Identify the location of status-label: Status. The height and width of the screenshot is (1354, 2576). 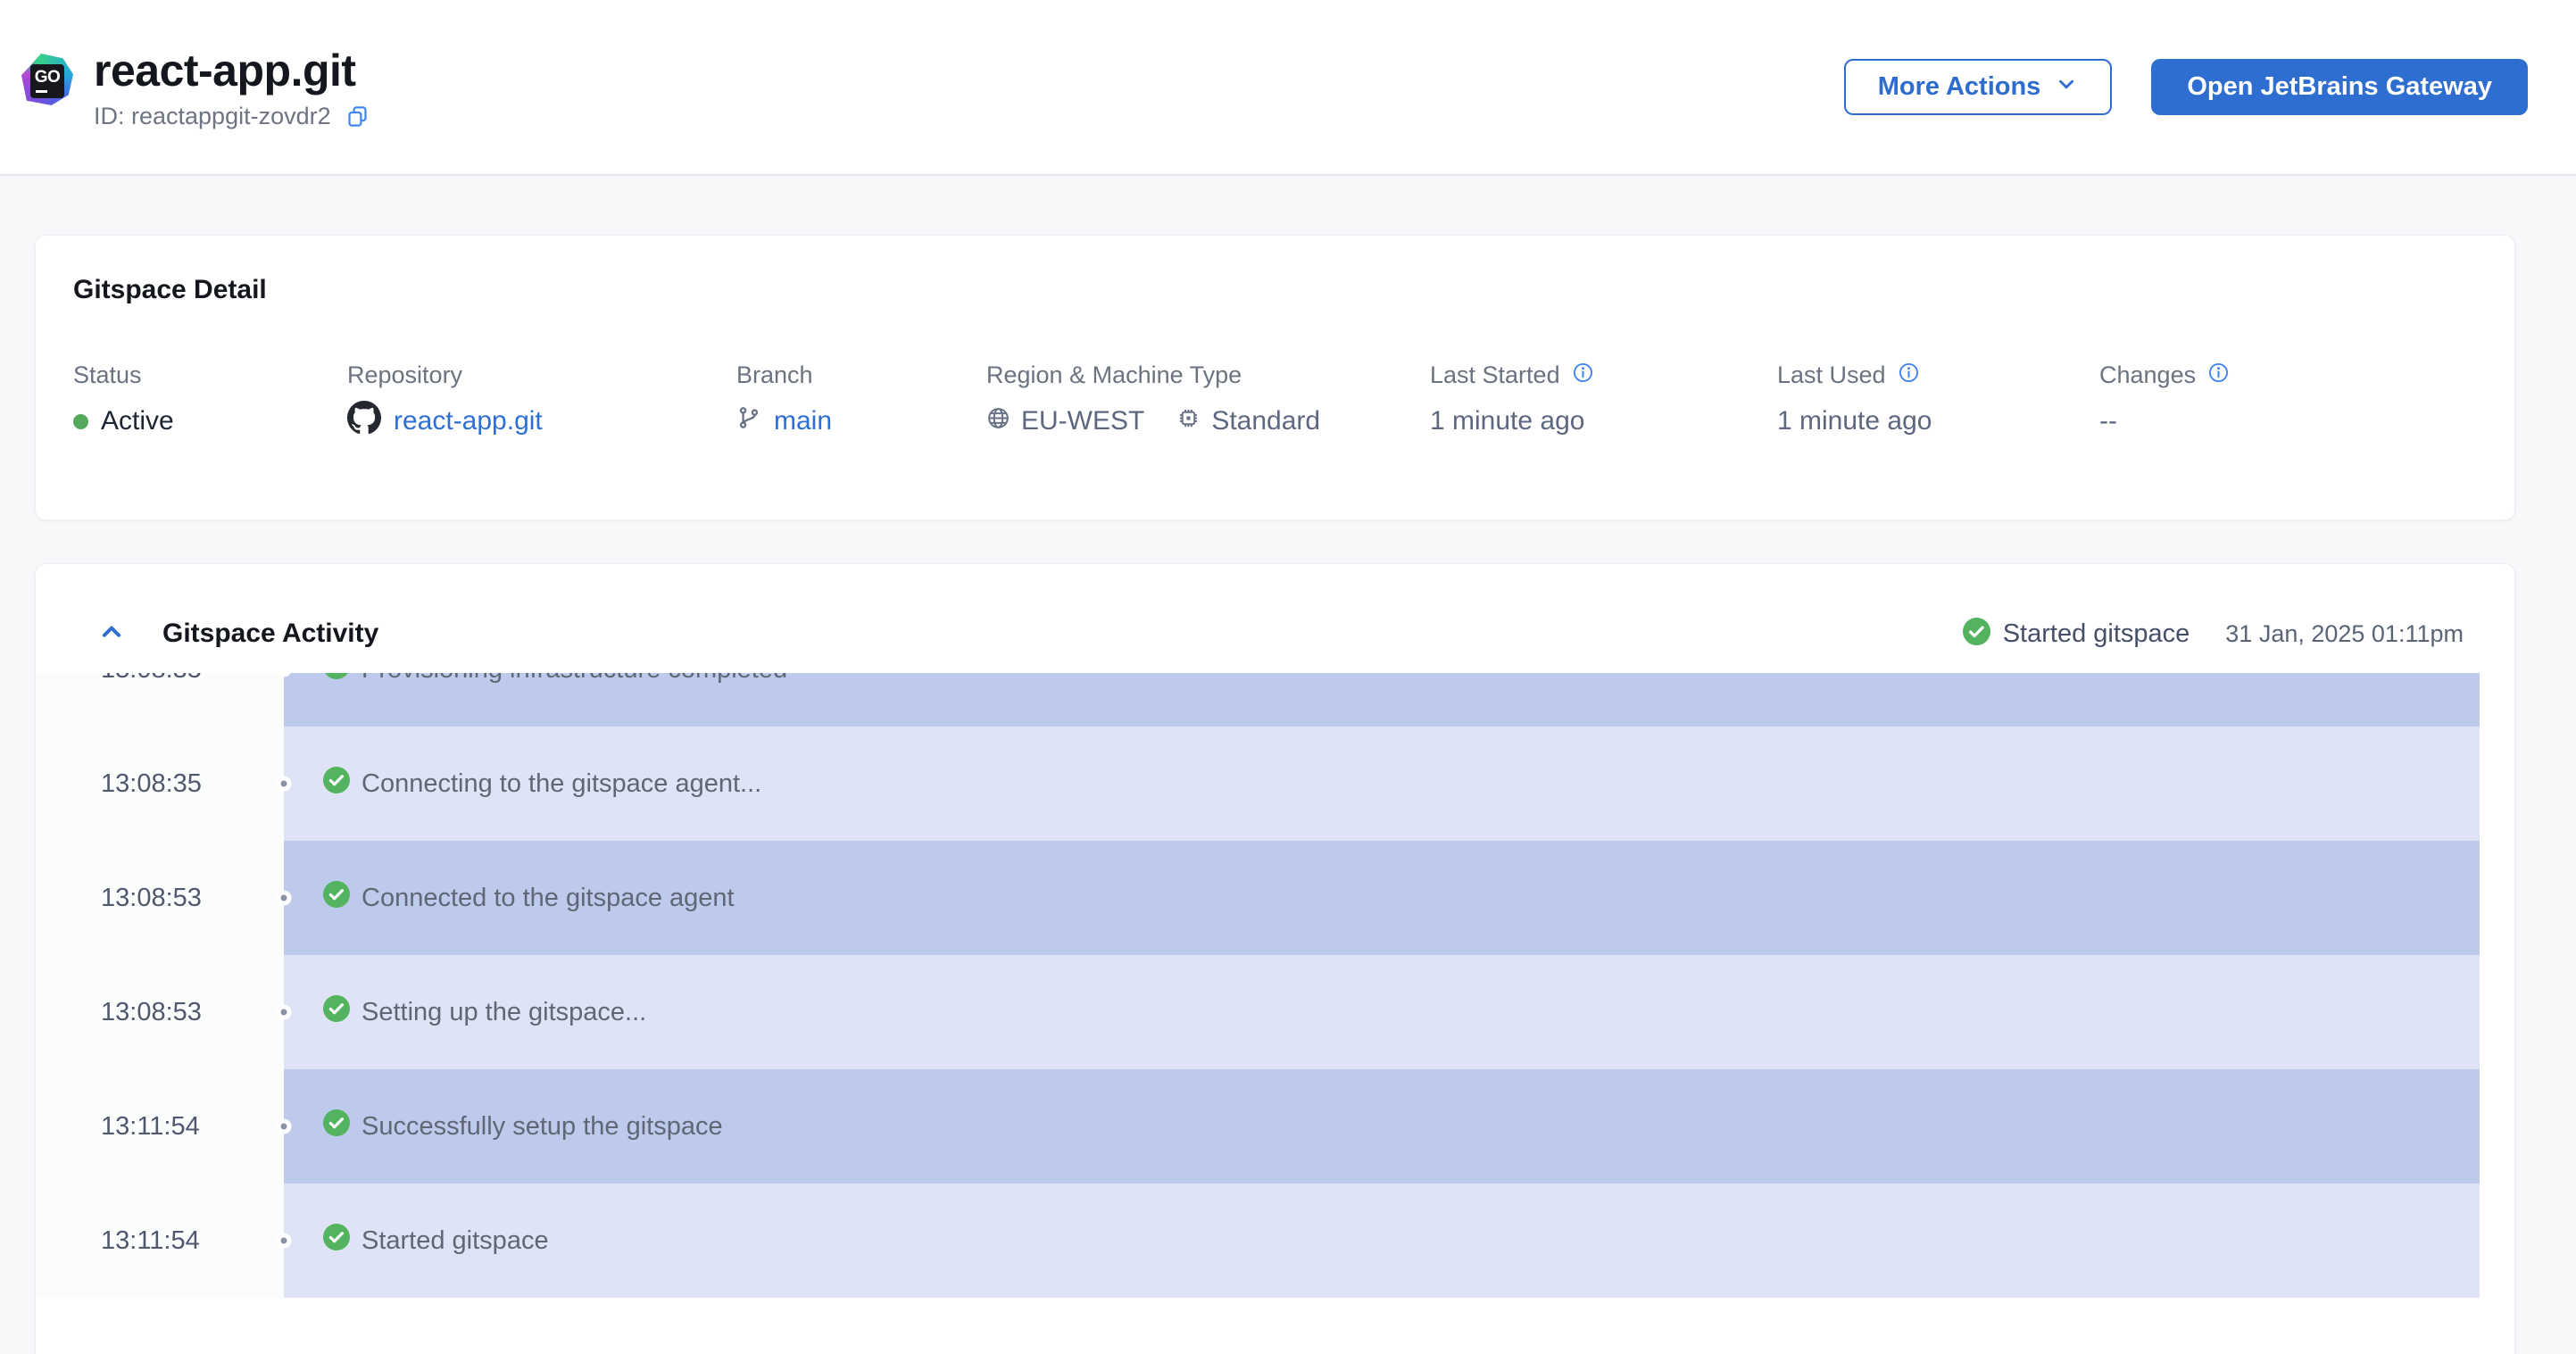
(107, 375).